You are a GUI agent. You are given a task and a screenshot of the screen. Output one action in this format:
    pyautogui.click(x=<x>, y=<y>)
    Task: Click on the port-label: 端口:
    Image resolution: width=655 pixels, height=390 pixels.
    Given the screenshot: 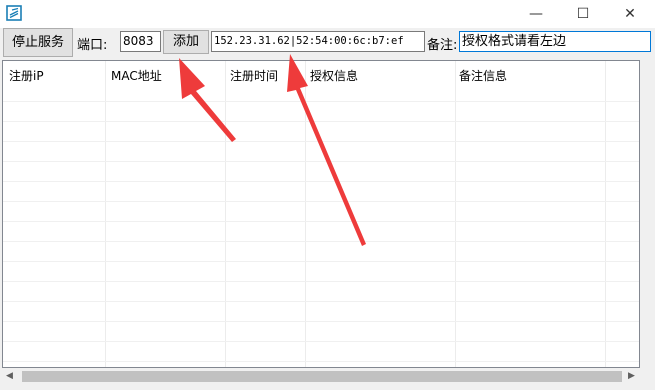 What is the action you would take?
    pyautogui.click(x=92, y=45)
    